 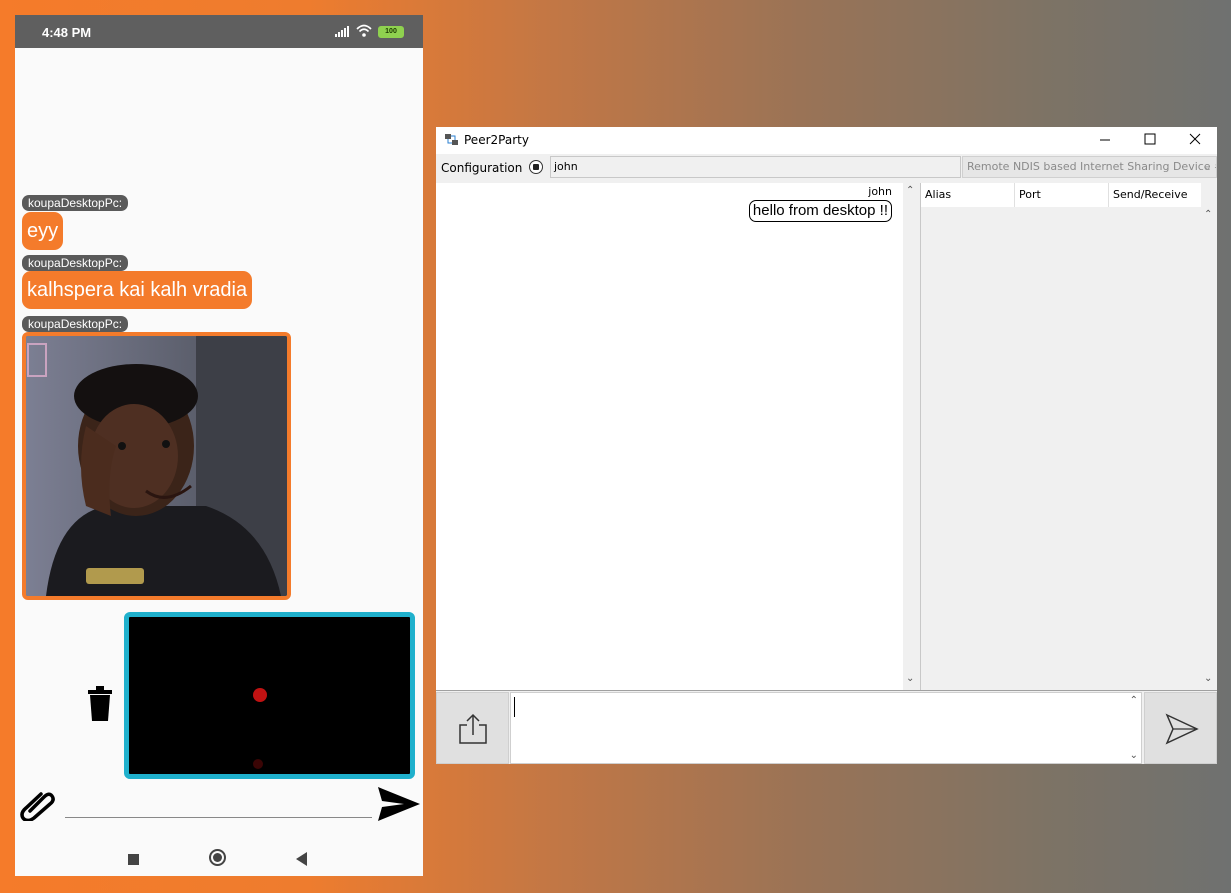 I want to click on message-bubble: hello from desktop !!, so click(x=820, y=211).